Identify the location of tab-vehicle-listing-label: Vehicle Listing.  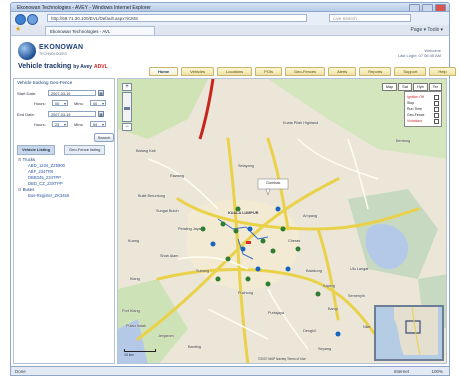
(36, 149).